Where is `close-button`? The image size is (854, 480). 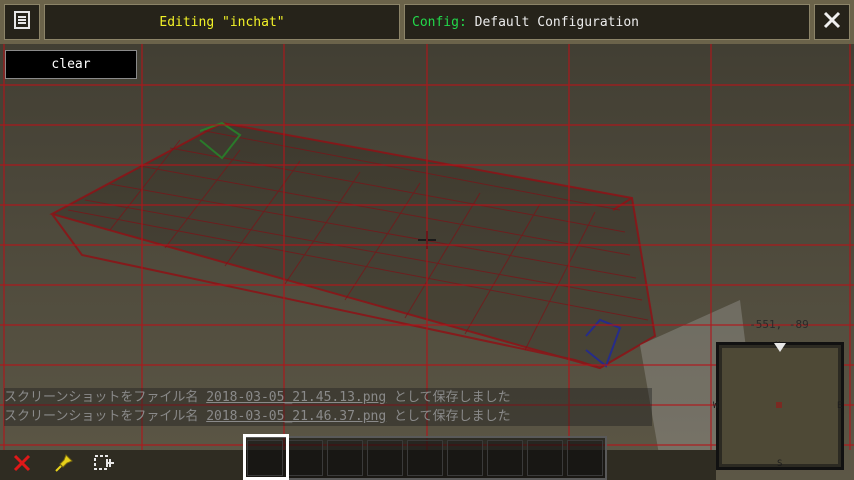 close-button is located at coordinates (832, 22).